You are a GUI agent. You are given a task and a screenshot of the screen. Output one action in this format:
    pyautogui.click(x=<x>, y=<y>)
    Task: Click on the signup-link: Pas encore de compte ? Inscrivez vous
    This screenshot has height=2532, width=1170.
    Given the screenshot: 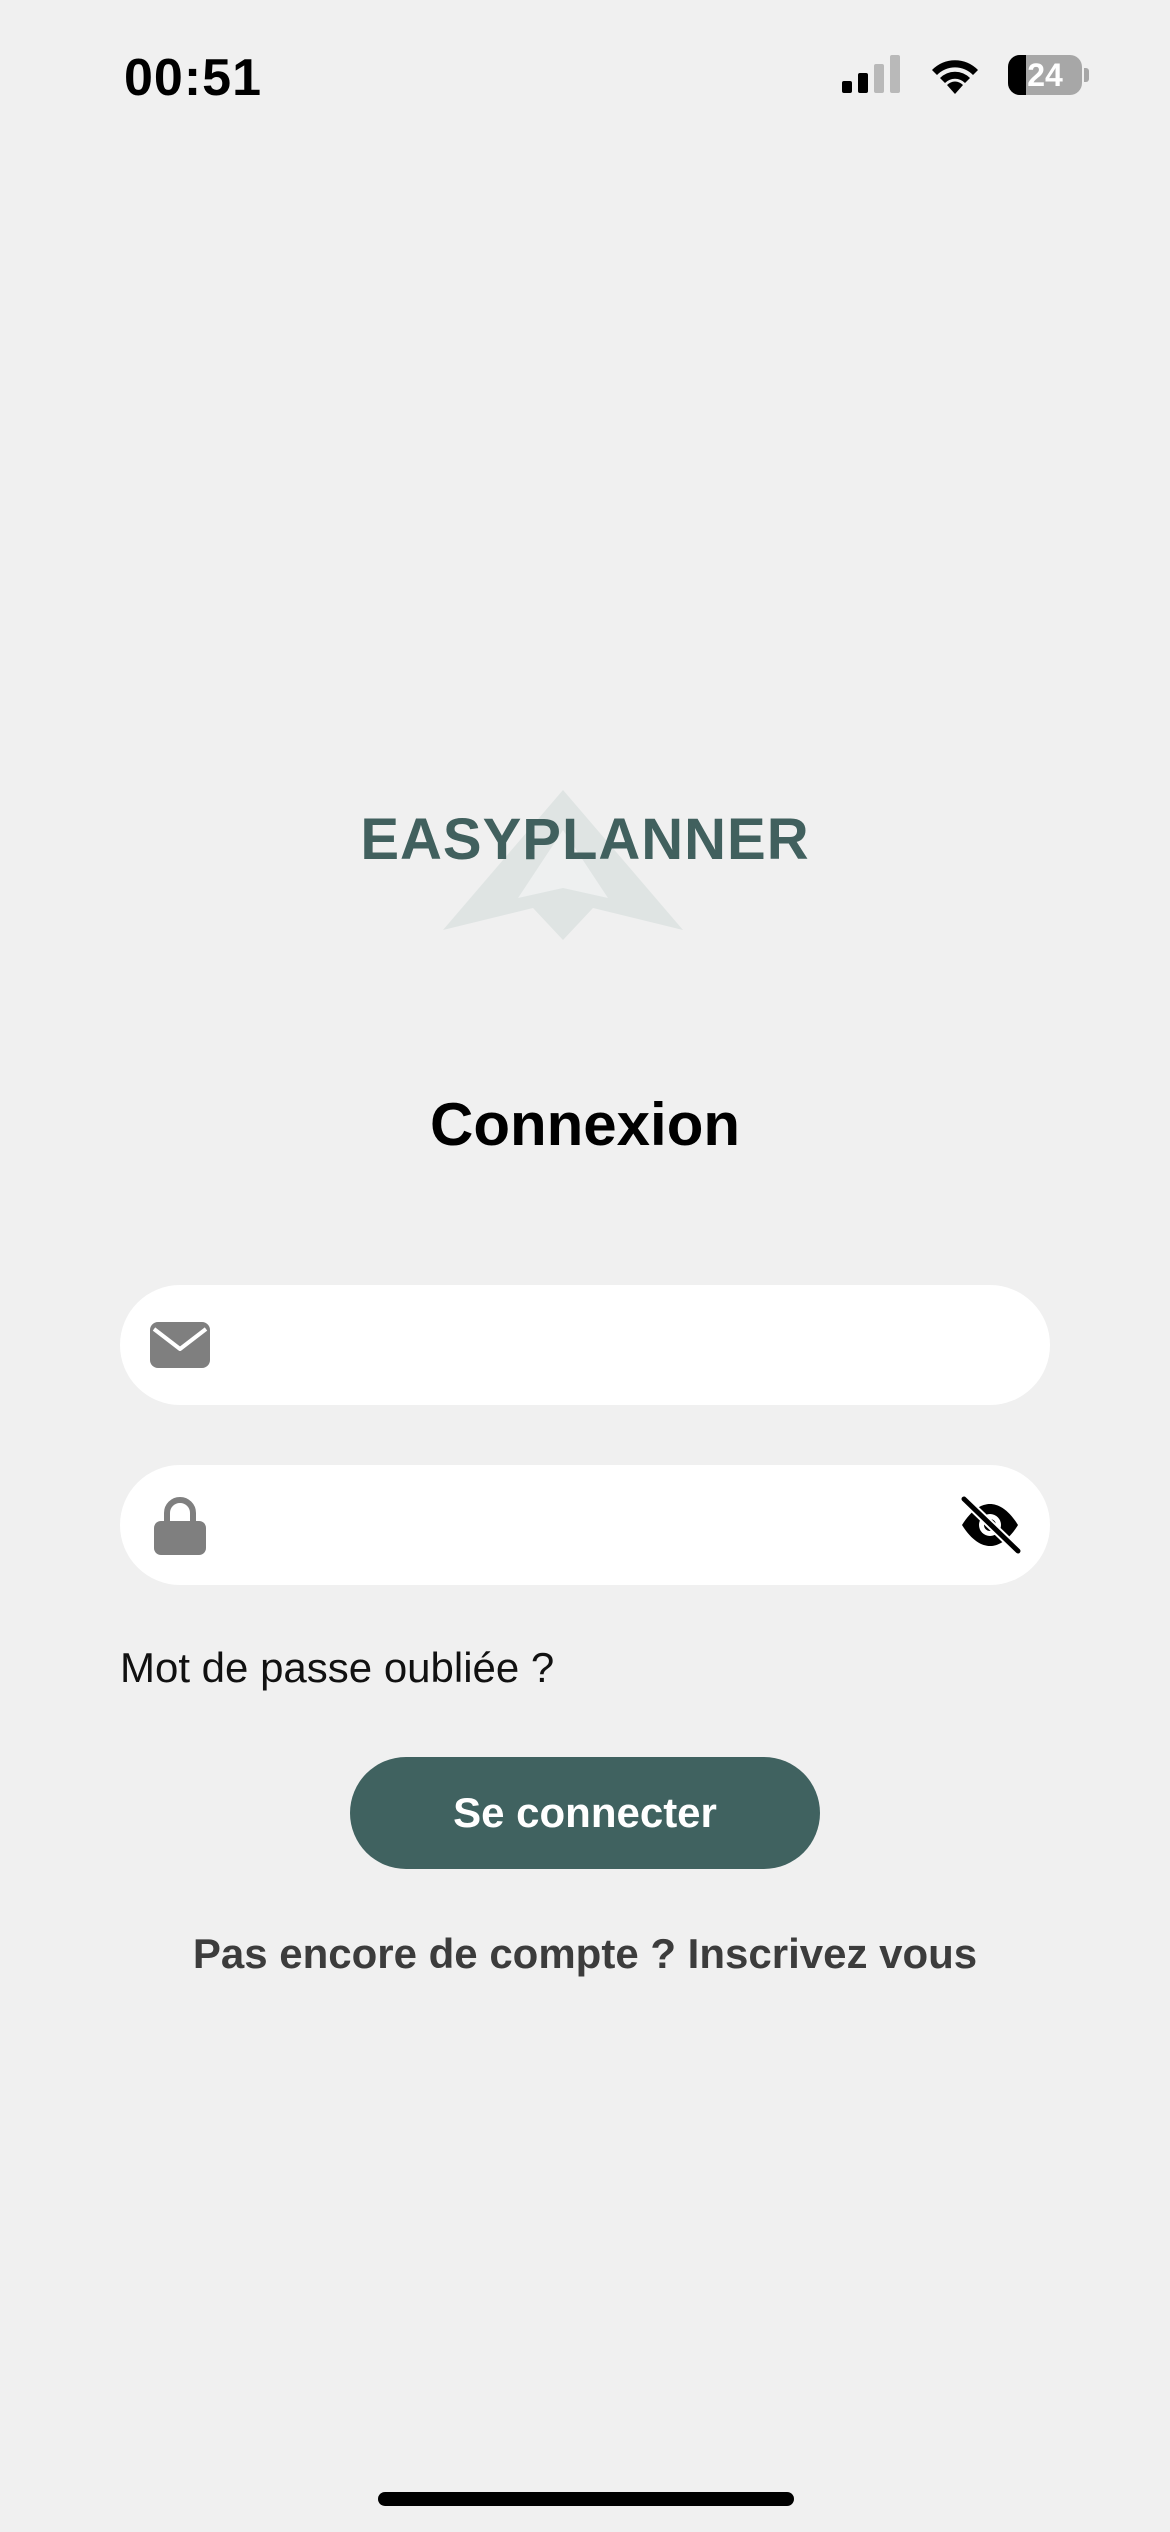 What is the action you would take?
    pyautogui.click(x=585, y=1954)
    